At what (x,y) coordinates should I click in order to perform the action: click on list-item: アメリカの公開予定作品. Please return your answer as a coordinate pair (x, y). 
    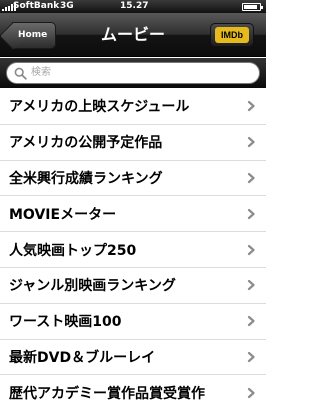
    Looking at the image, I should click on (133, 142).